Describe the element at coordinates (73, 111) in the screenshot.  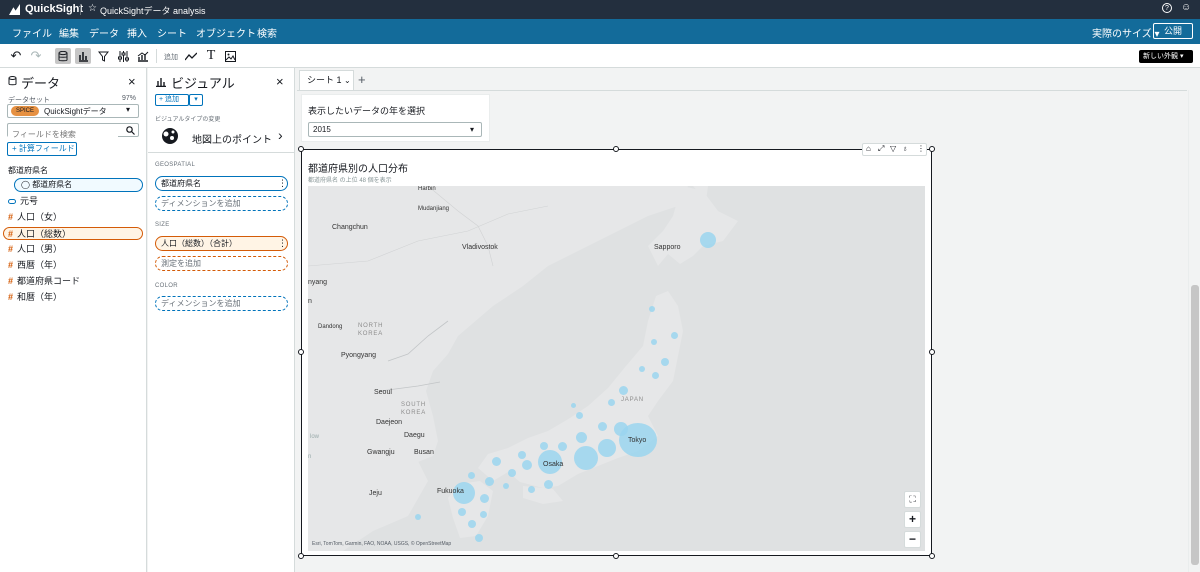
I see `dataset-select: SPICE QuickSightデータ ▾` at that location.